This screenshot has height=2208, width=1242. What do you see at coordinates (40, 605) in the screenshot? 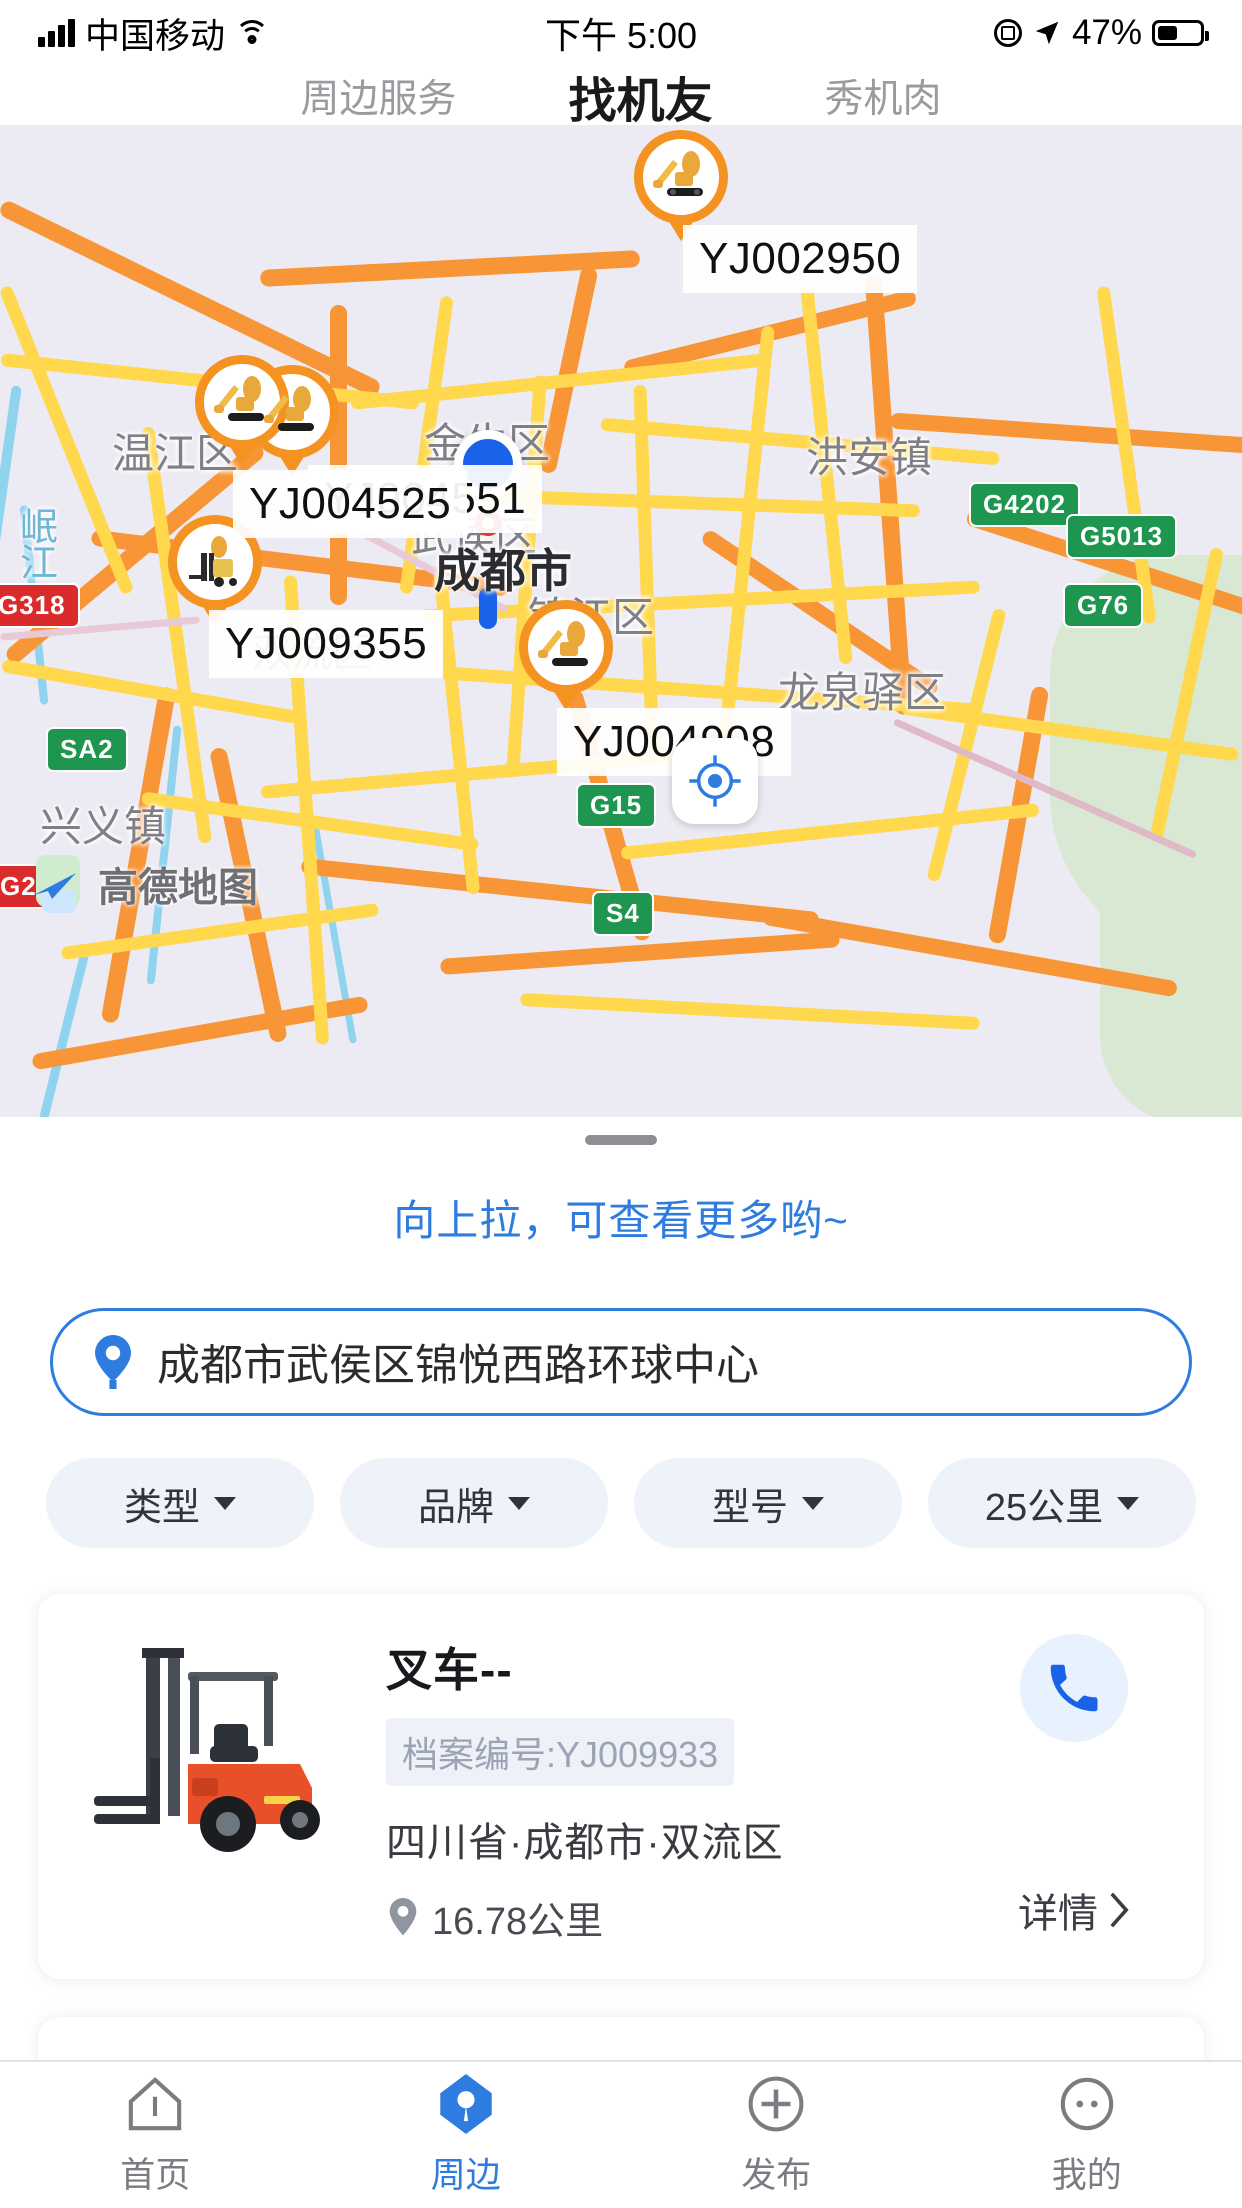
I see `road-shield: G318` at bounding box center [40, 605].